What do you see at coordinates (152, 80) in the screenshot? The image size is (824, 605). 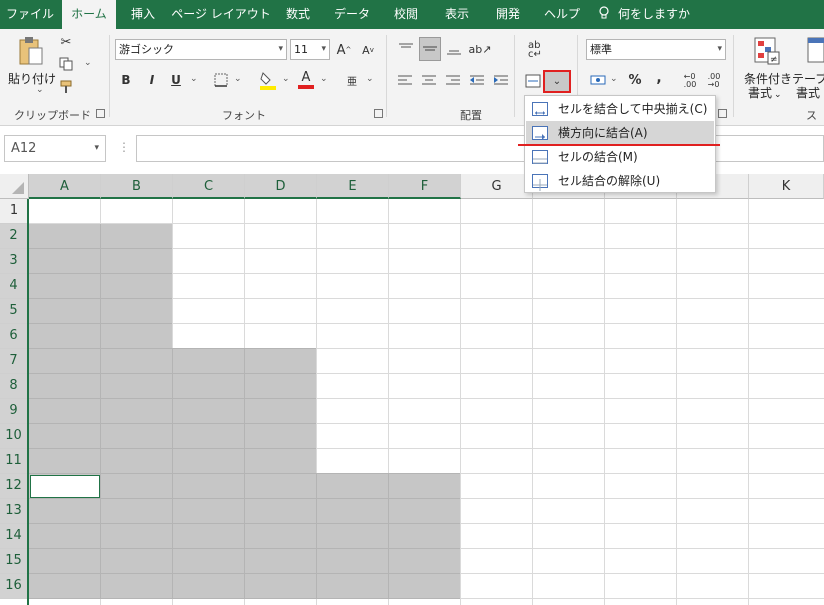 I see `italic-button: I` at bounding box center [152, 80].